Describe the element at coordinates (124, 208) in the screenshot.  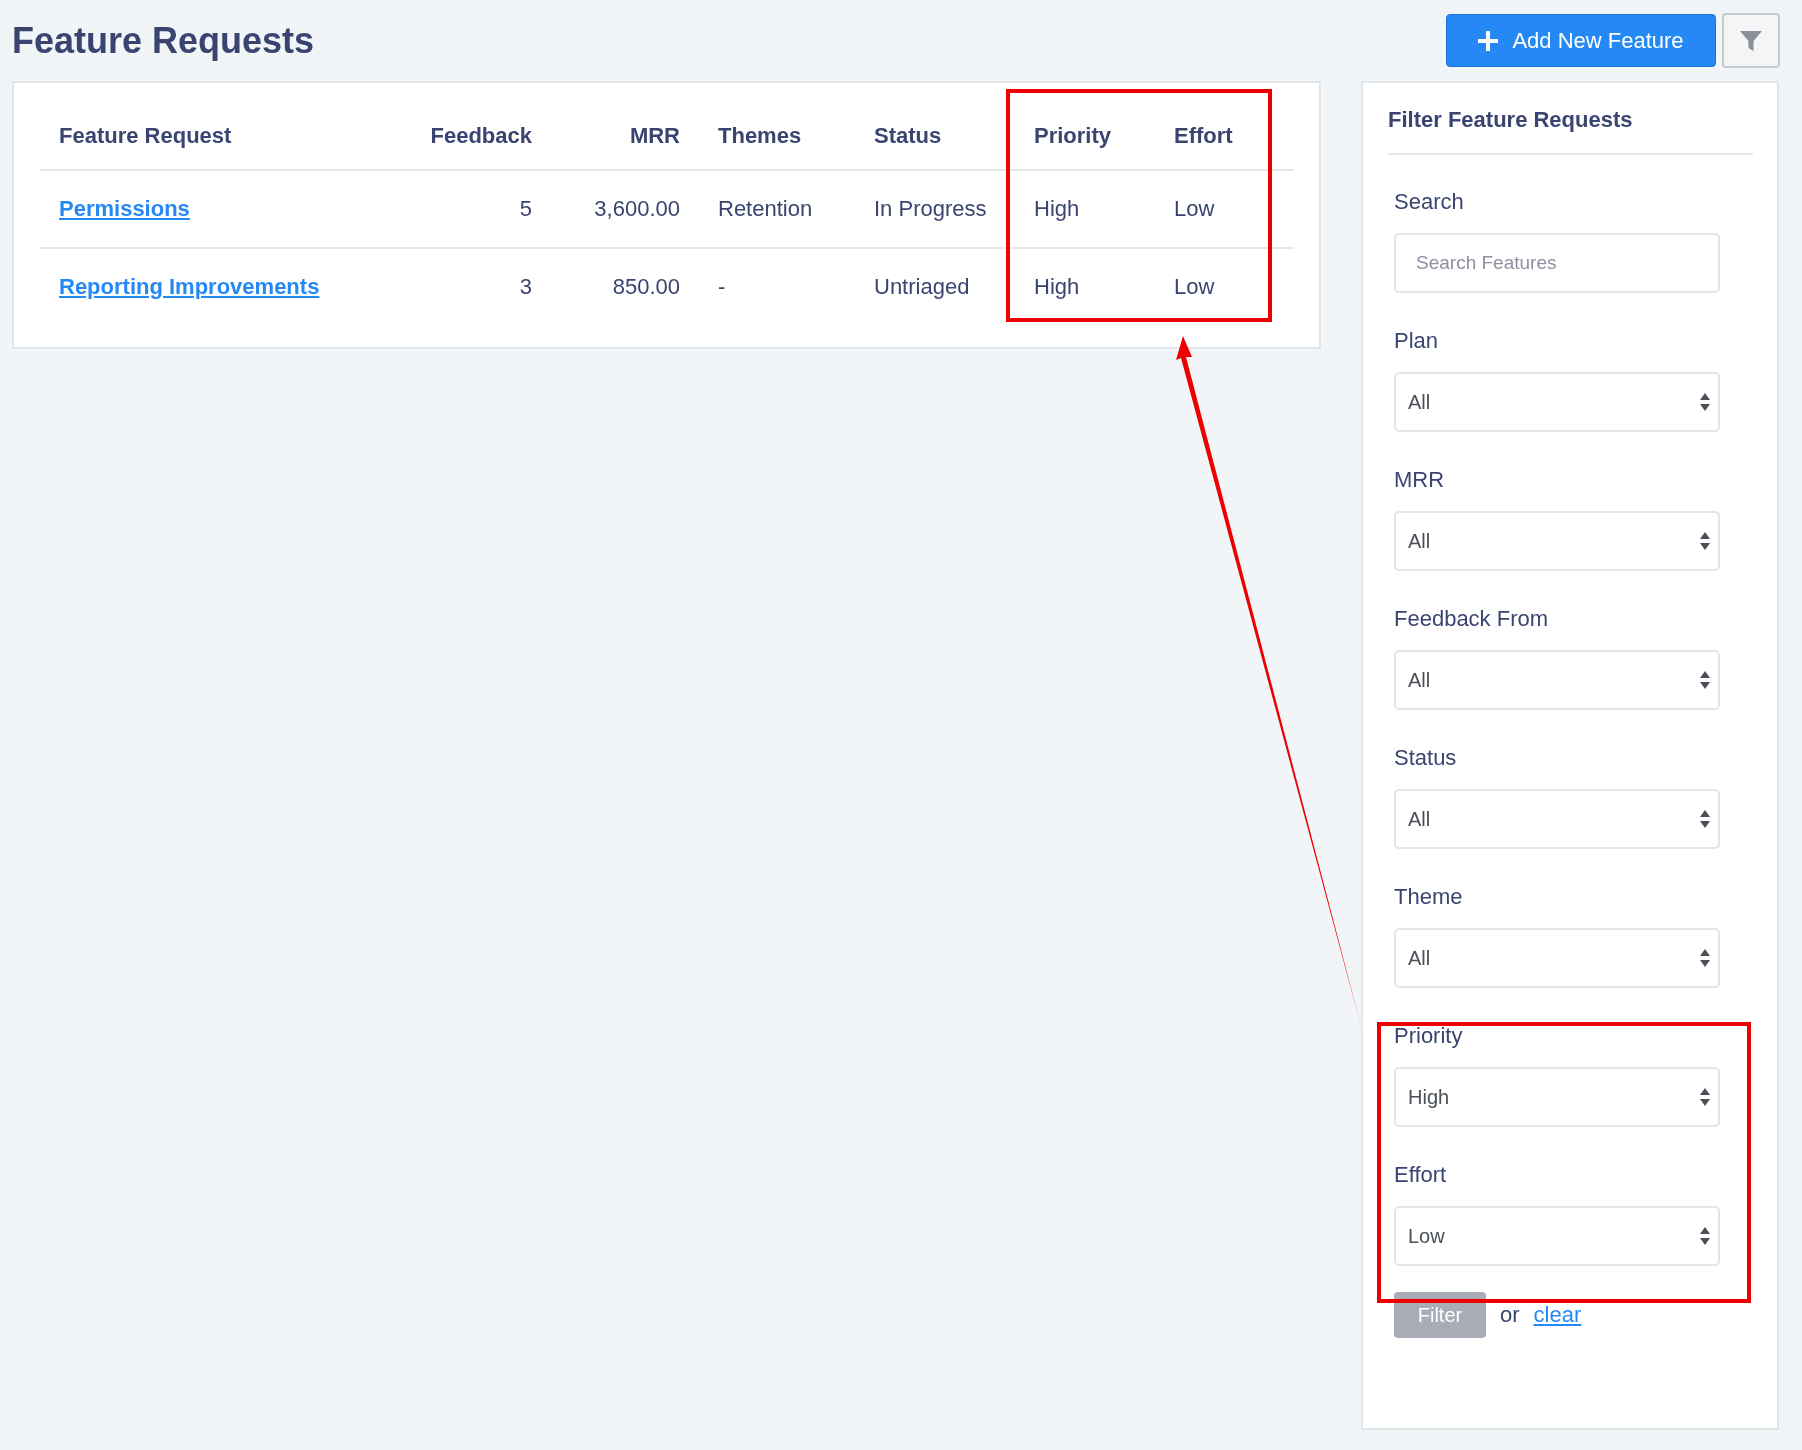
I see `feature-link: Permissions` at that location.